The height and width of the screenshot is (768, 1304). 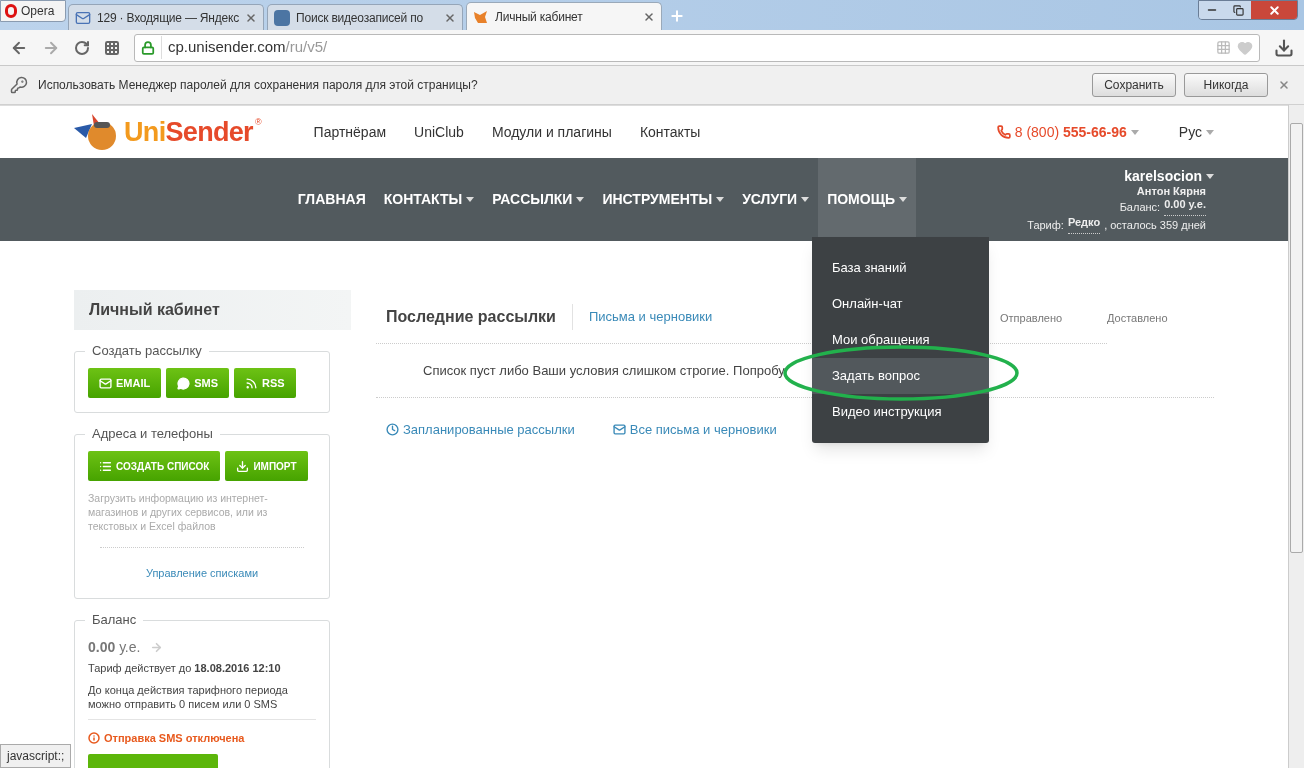 I want to click on tariff-label: Тариф:, so click(x=1045, y=225).